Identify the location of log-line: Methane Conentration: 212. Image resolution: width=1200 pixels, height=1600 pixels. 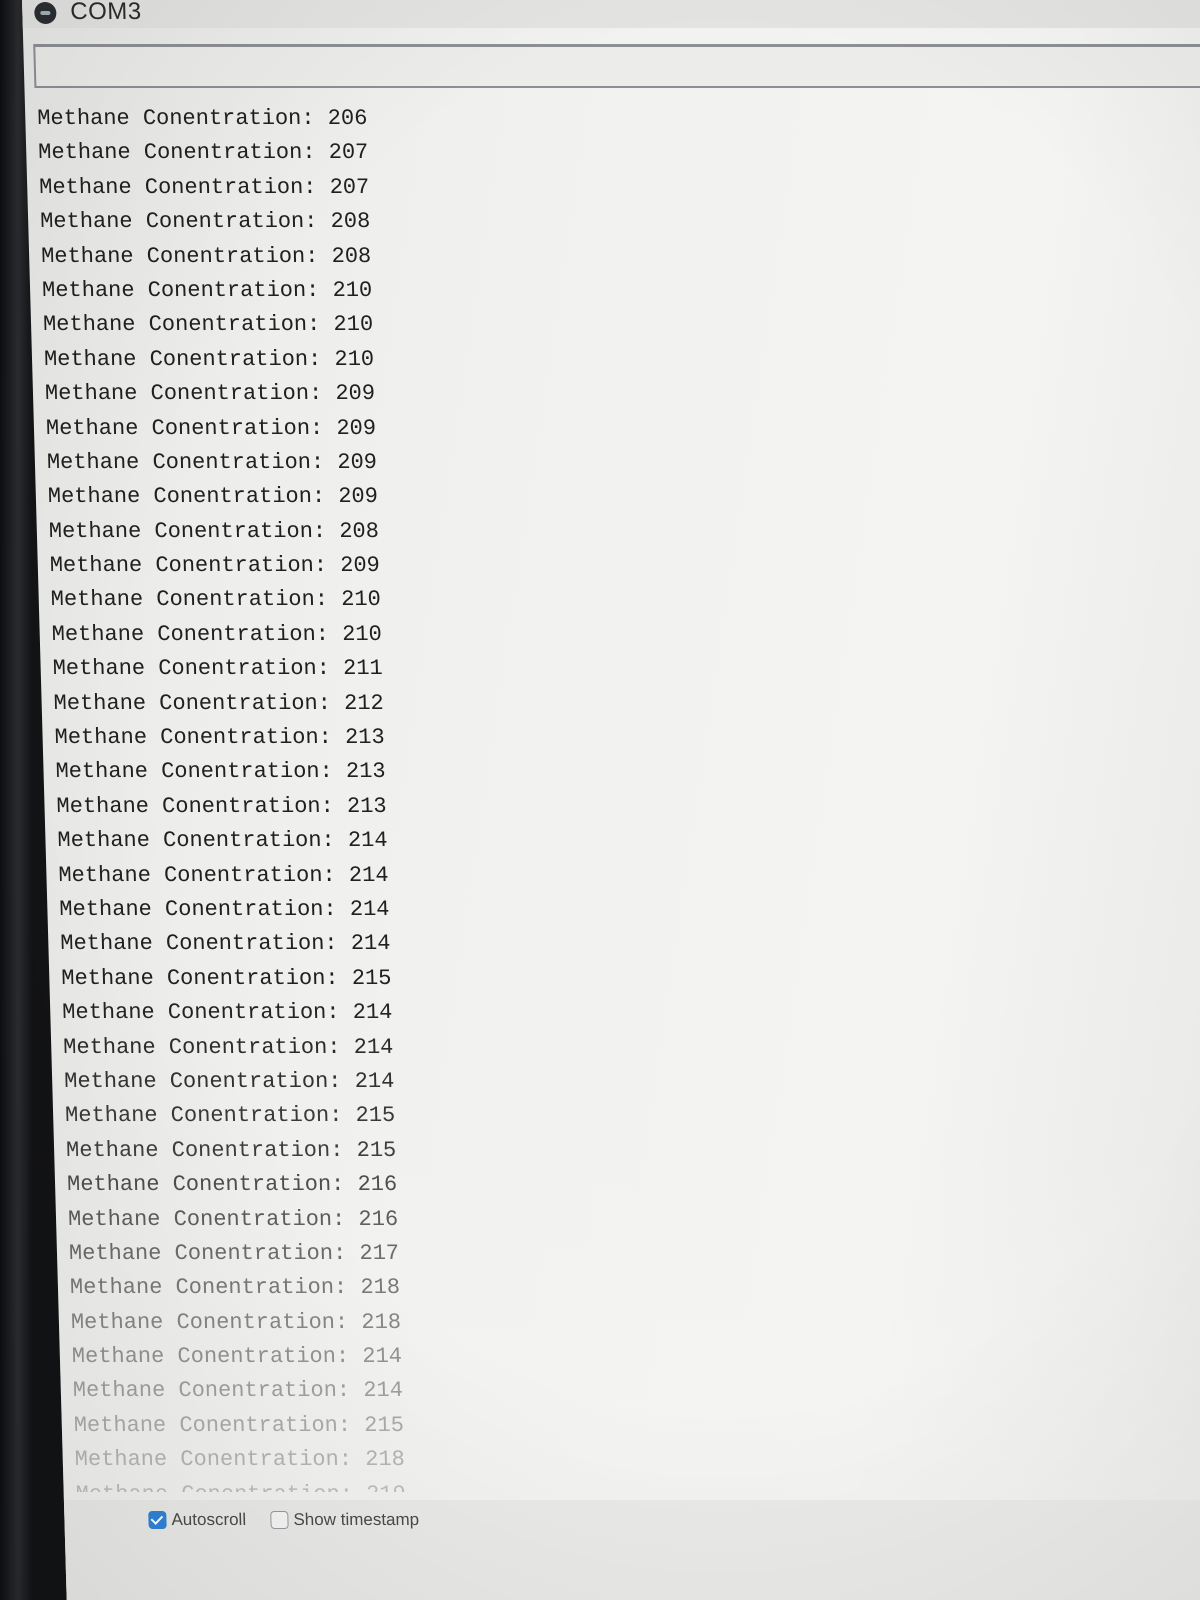
(503, 704).